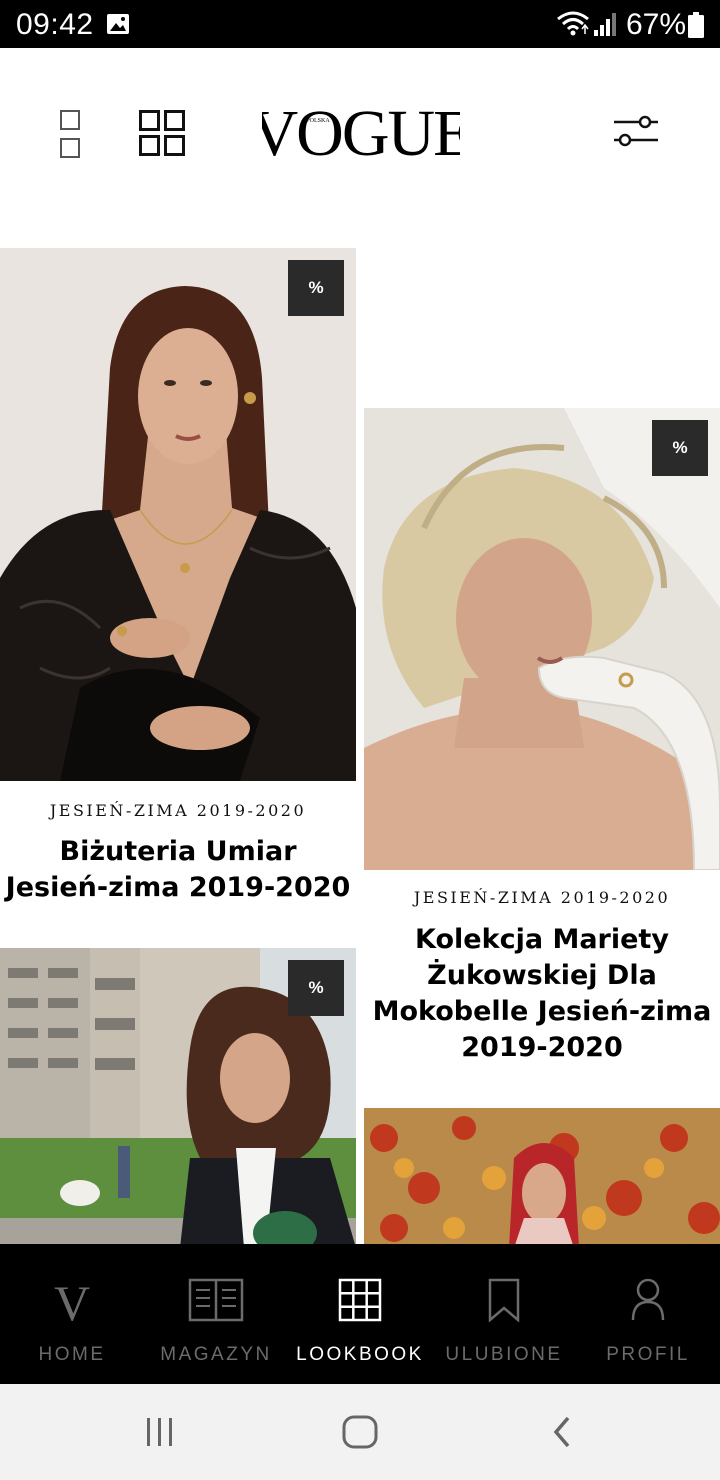 The width and height of the screenshot is (720, 1480). I want to click on system-nav-bar, so click(360, 1432).